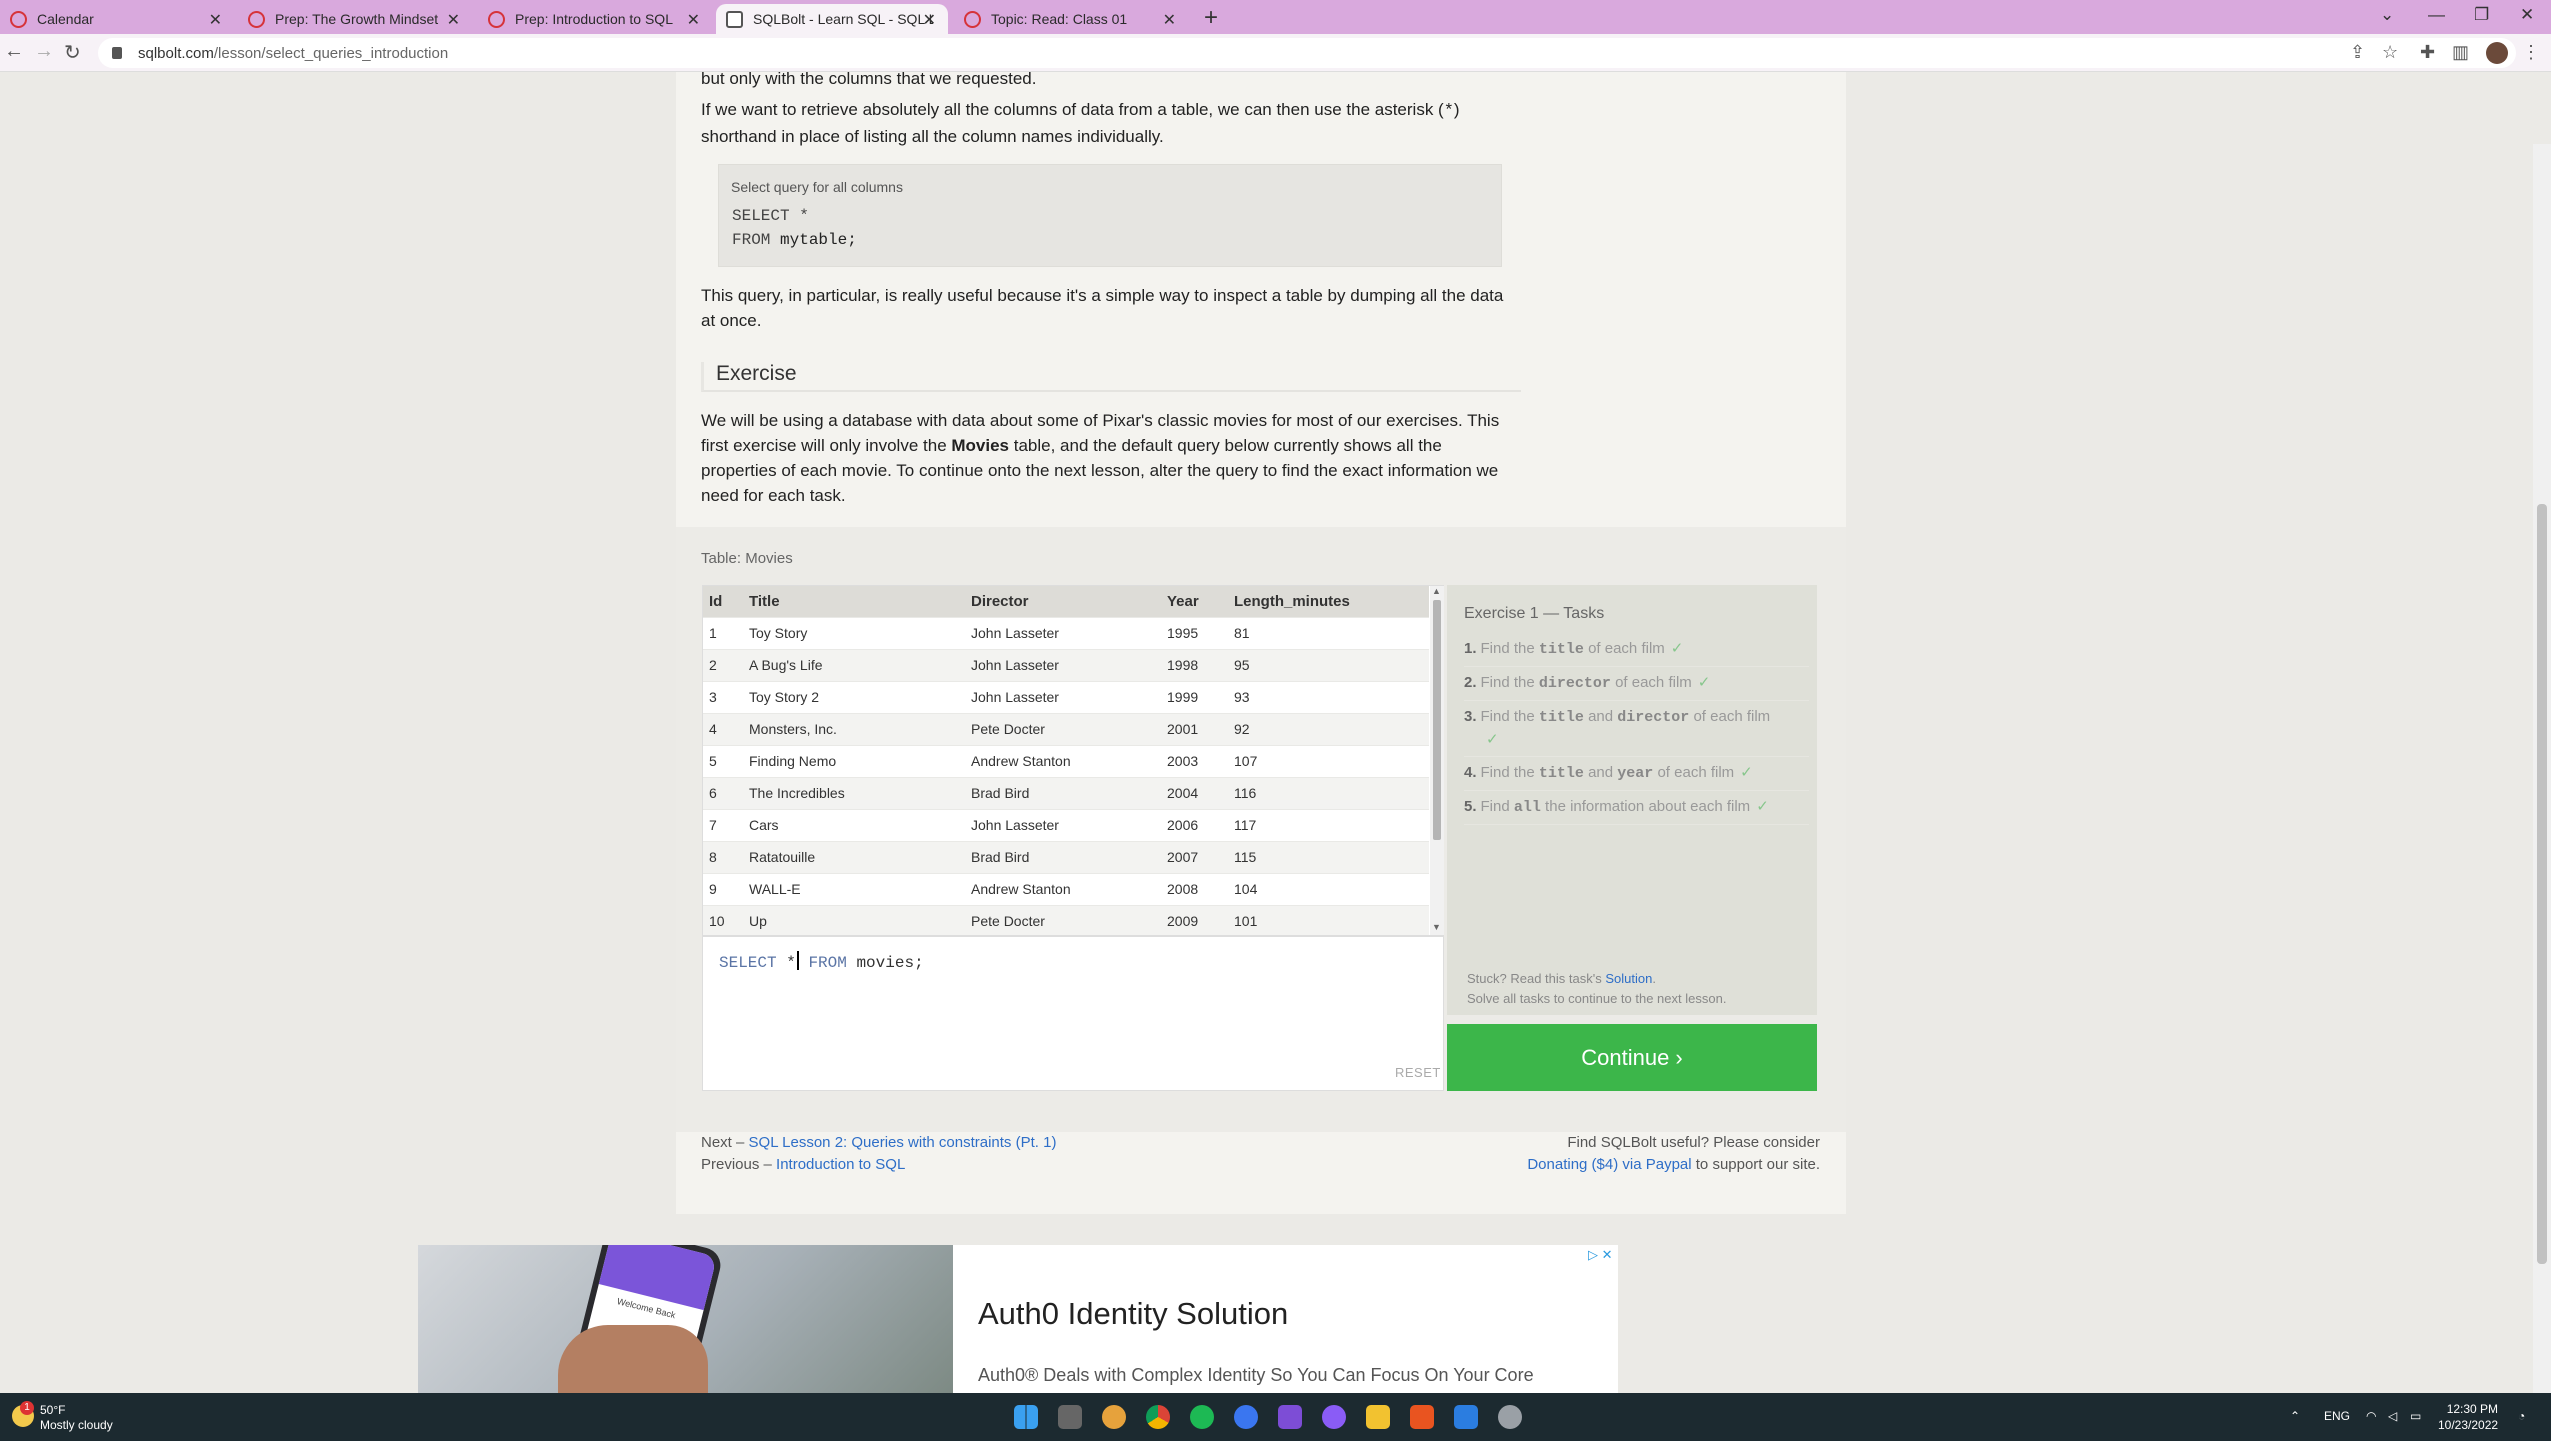 This screenshot has height=1441, width=2551. Describe the element at coordinates (1600, 1255) in the screenshot. I see `adchoices-icon: ▷ ✕` at that location.